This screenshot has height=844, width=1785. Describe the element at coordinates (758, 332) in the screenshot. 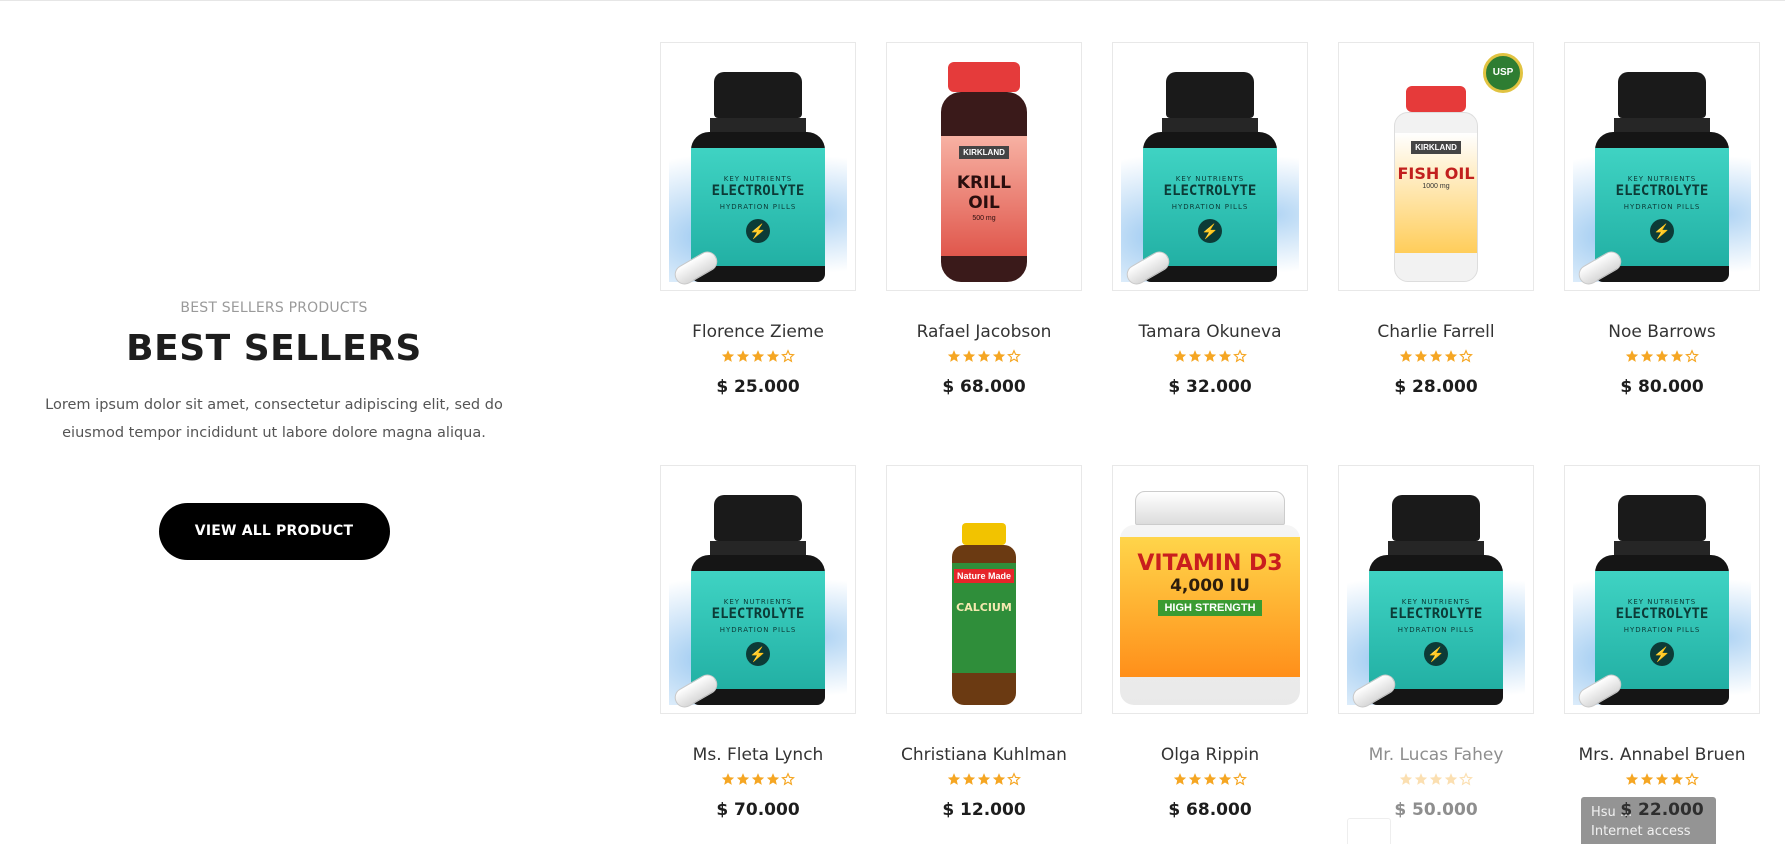

I see `product-name: Florence Zieme` at that location.